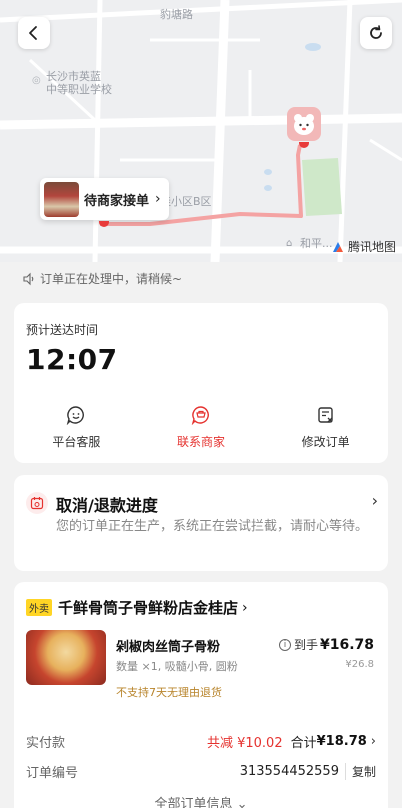 This screenshot has width=402, height=808. What do you see at coordinates (169, 692) in the screenshot?
I see `return-policy: 不支持7天无理由退货` at bounding box center [169, 692].